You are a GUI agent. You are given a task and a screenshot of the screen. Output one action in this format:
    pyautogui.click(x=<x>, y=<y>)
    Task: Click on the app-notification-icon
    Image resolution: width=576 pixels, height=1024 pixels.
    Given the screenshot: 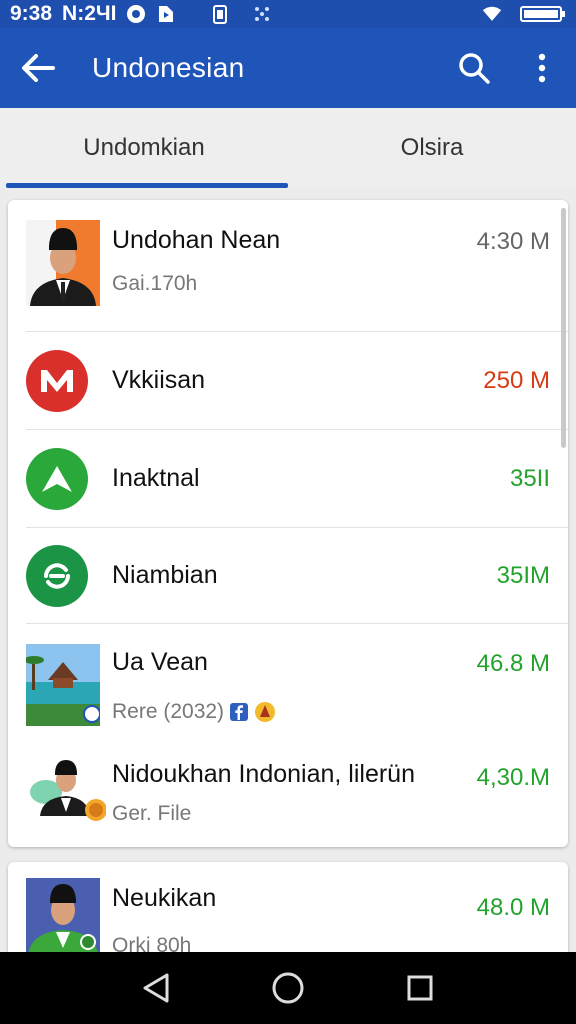 What is the action you would take?
    pyautogui.click(x=166, y=14)
    